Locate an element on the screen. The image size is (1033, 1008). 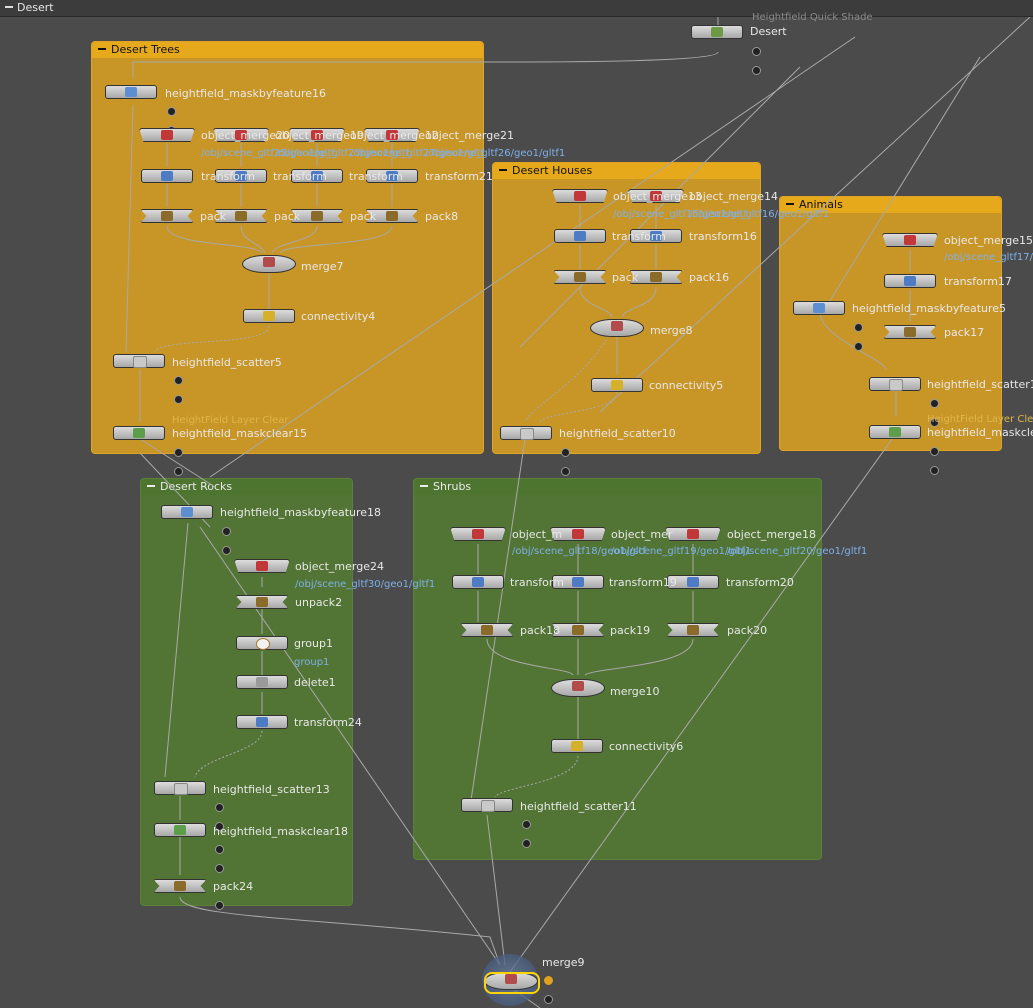
node-label: heightfield_maskbyfeature16 is located at coordinates (246, 93).